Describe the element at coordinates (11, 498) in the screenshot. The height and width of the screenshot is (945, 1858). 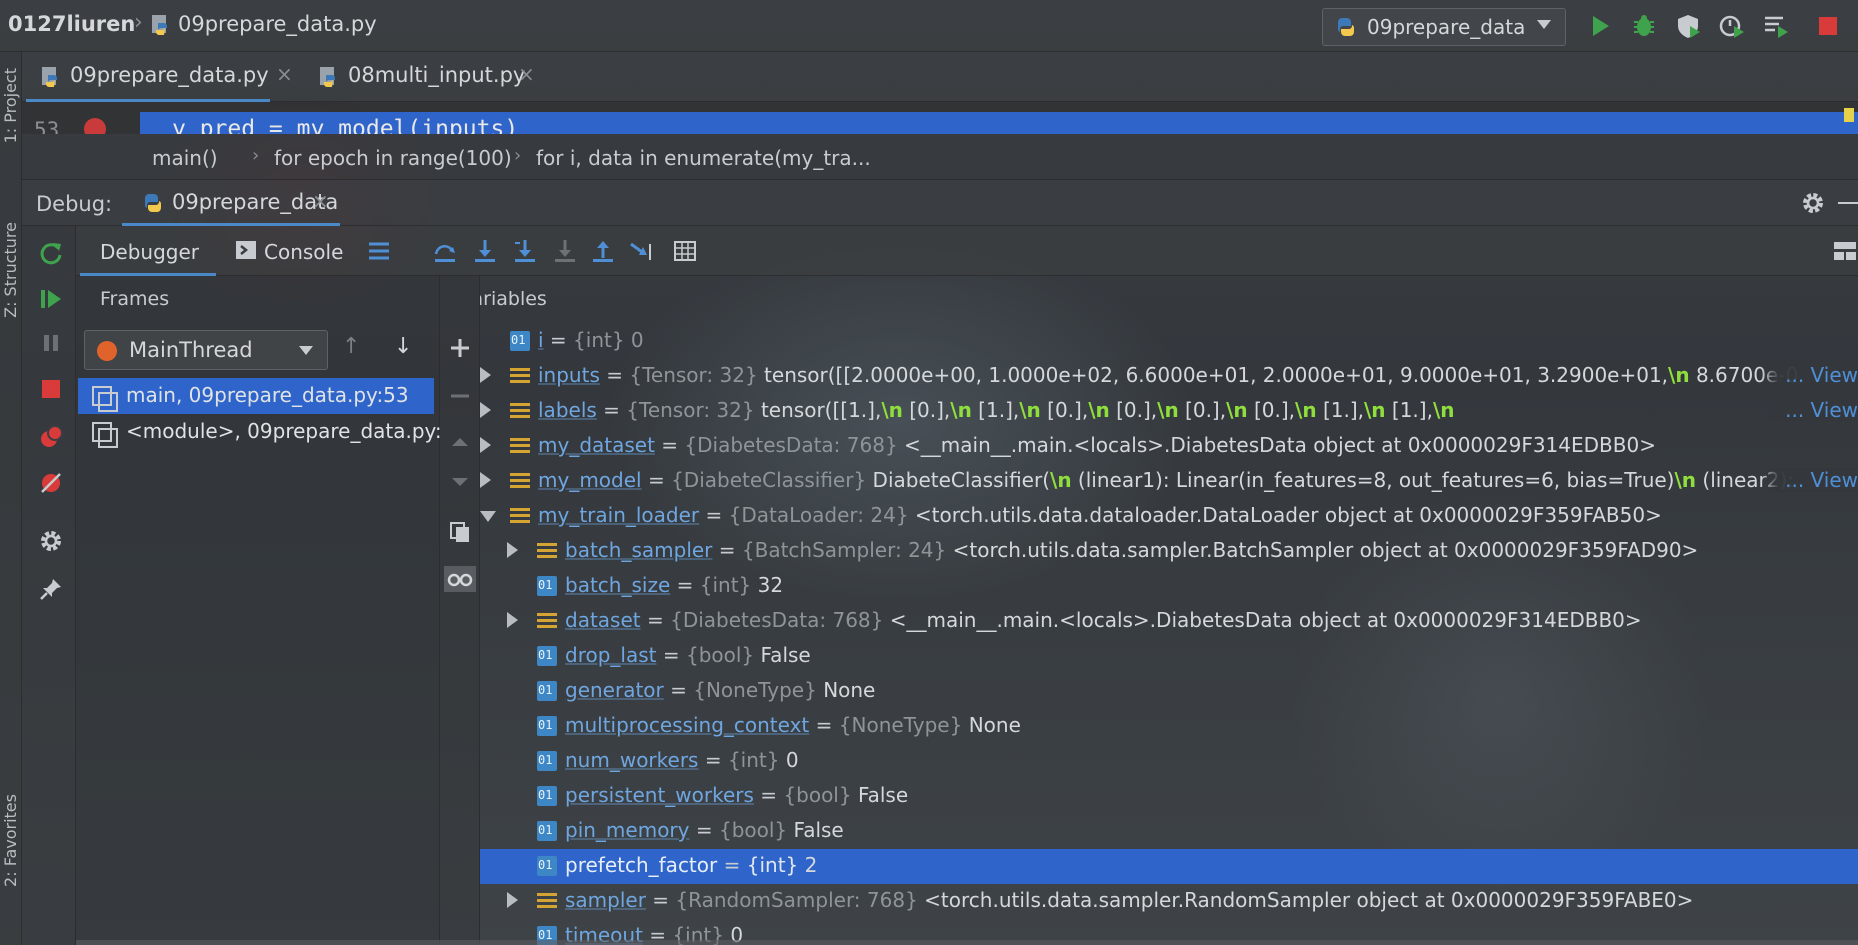
I see `tool-window-strip: 1: Project Z: Structure 2: Favorites` at that location.